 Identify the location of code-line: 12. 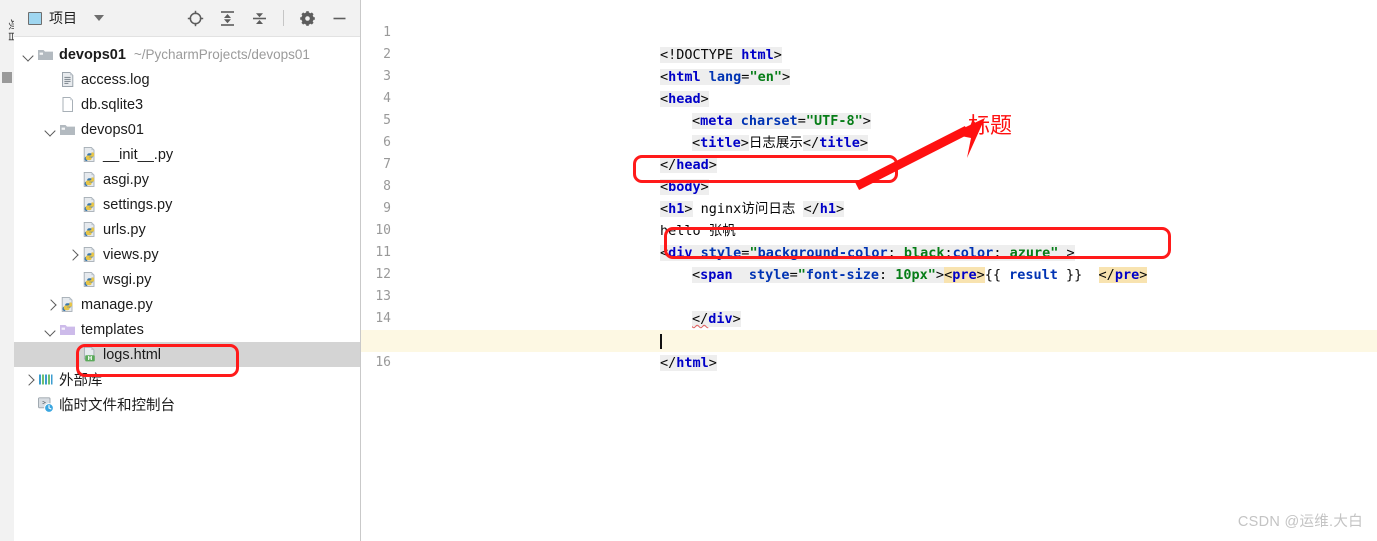
(869, 262).